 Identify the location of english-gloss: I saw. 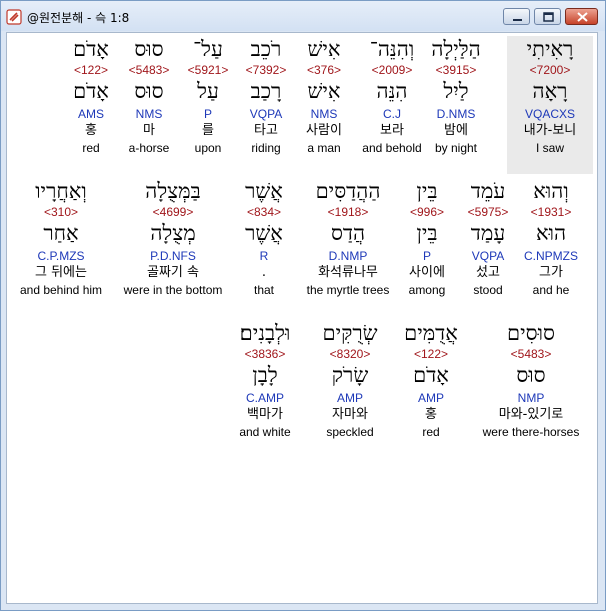
(549, 148).